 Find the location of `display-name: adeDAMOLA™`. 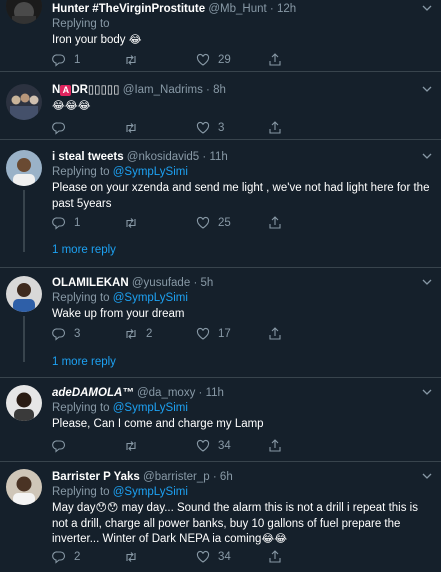

display-name: adeDAMOLA™ is located at coordinates (93, 393).